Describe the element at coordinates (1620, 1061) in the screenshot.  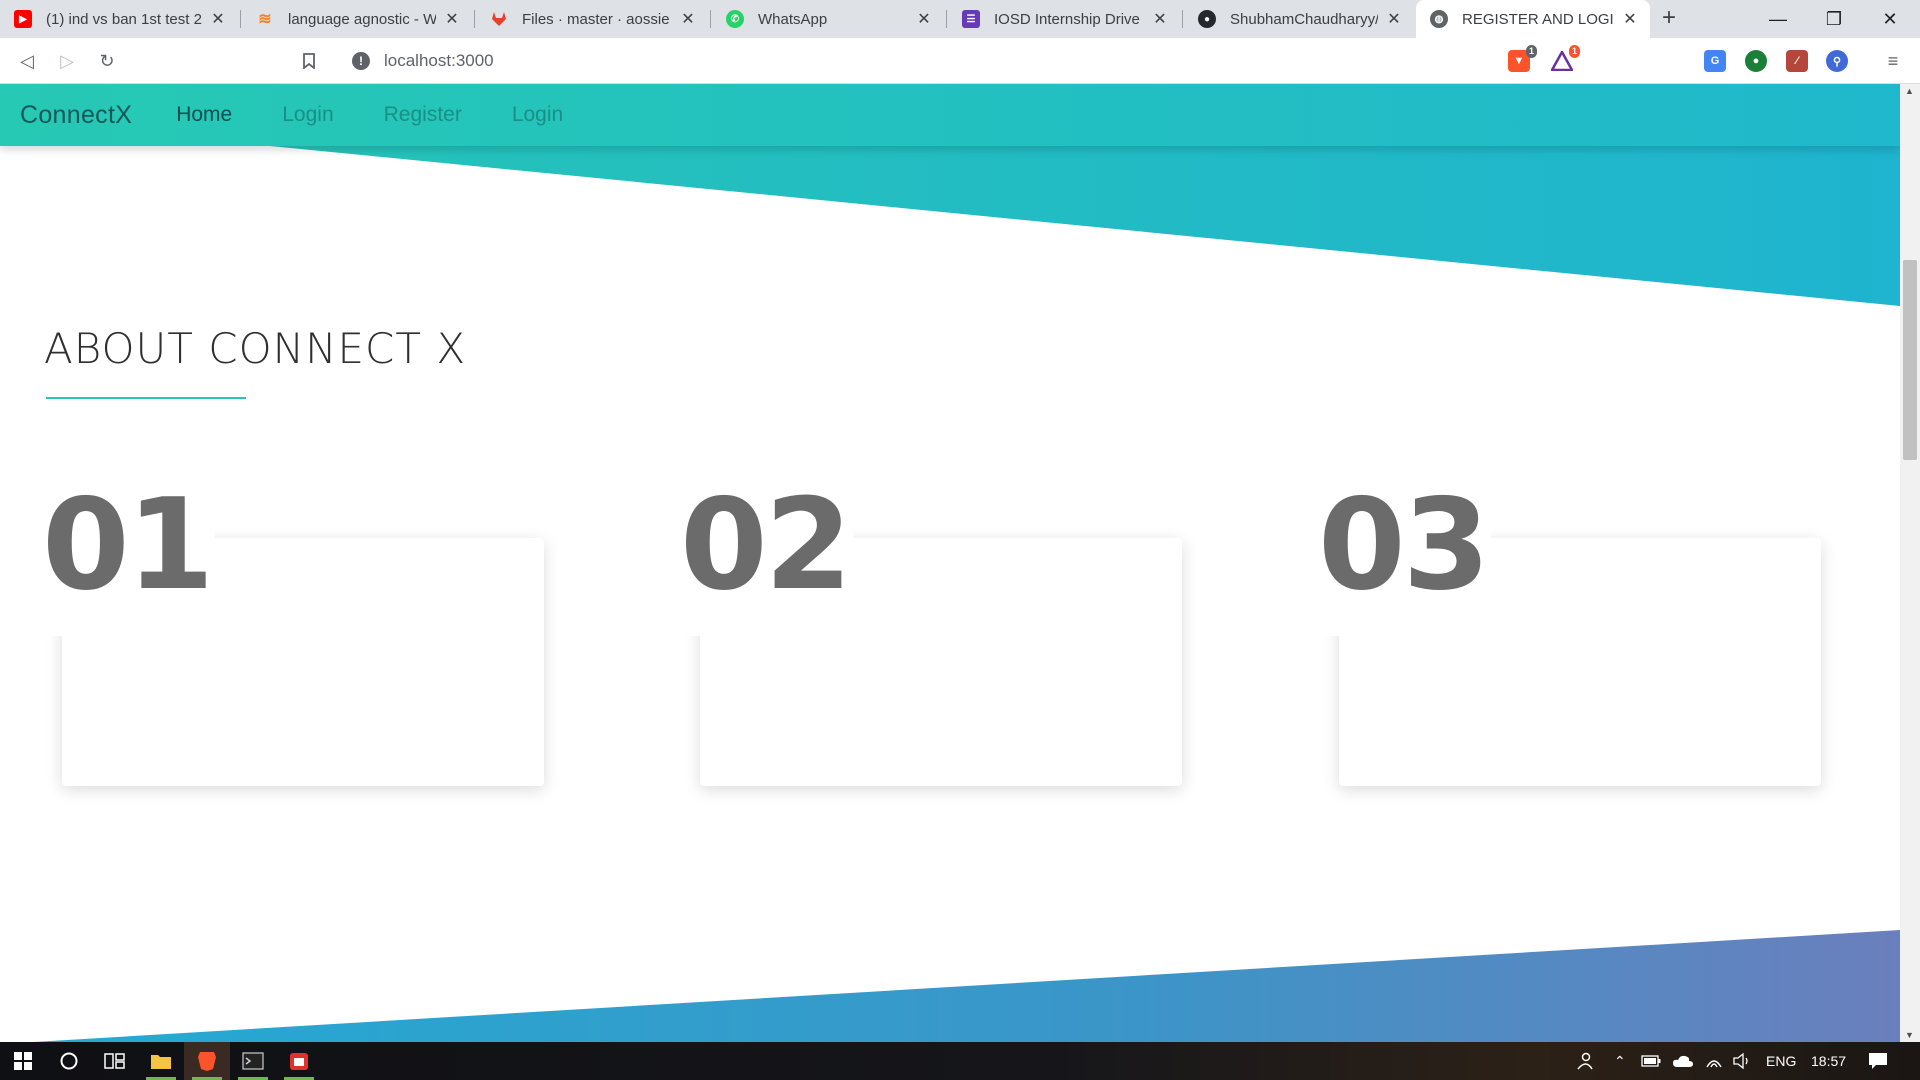
I see `tray-chevron-up-icon: ⌃` at that location.